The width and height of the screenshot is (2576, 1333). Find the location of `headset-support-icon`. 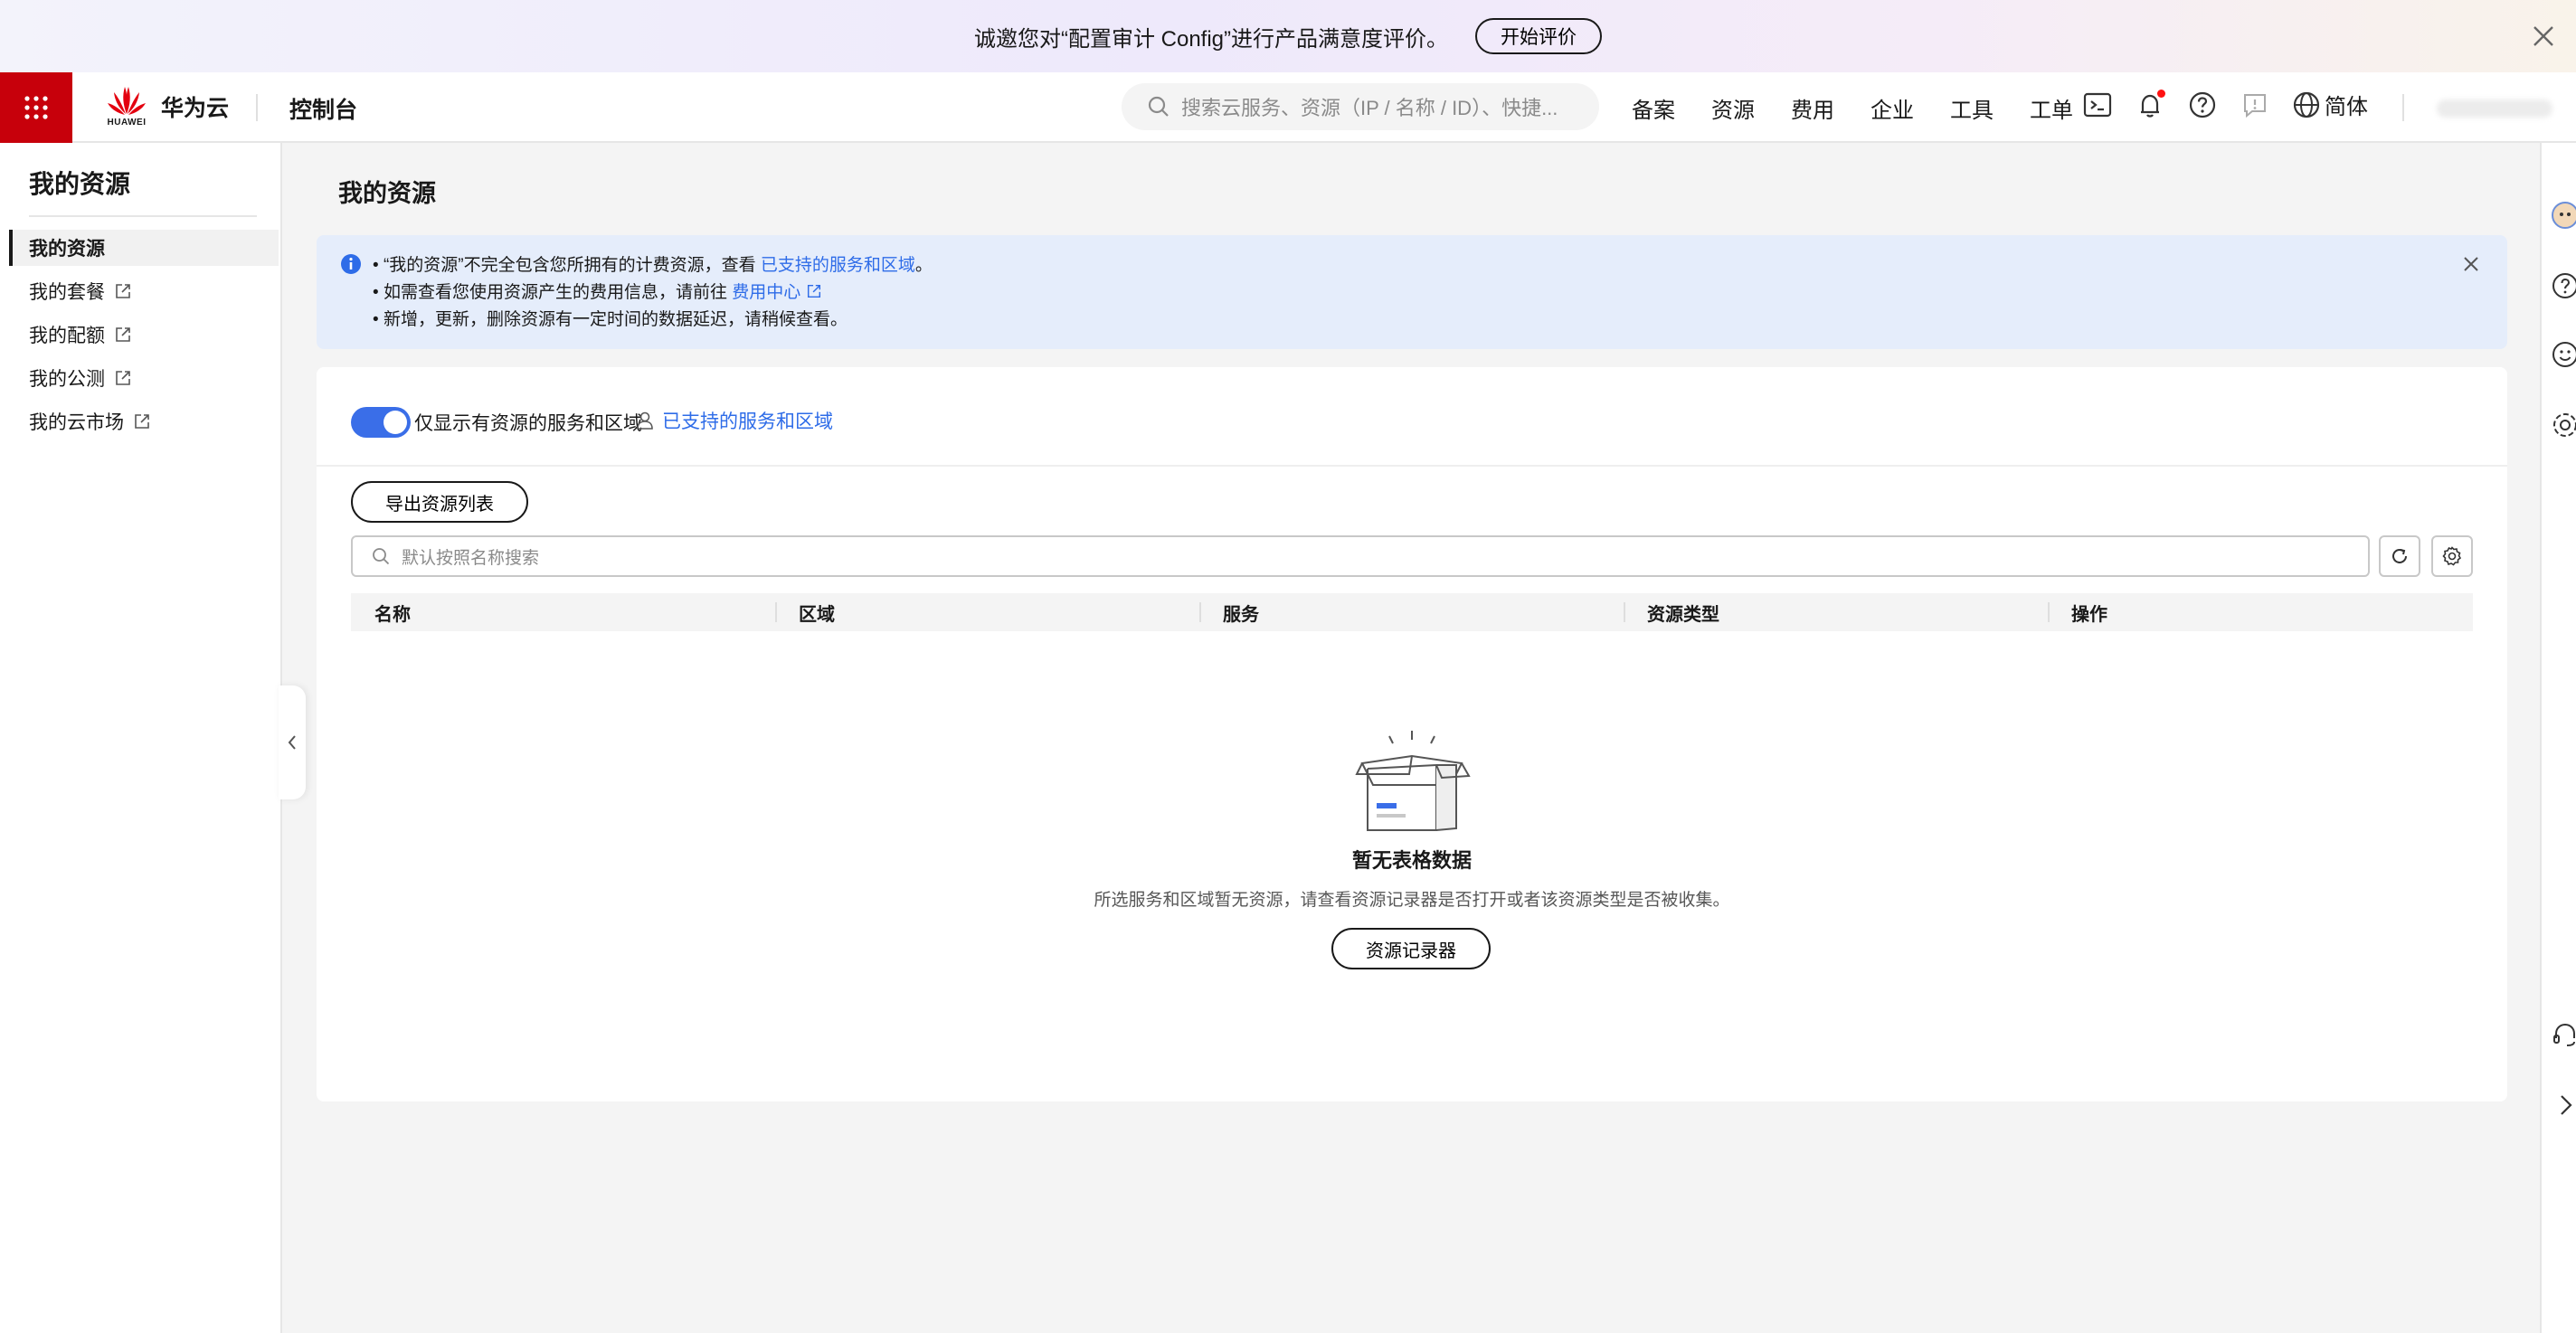

headset-support-icon is located at coordinates (2564, 1035).